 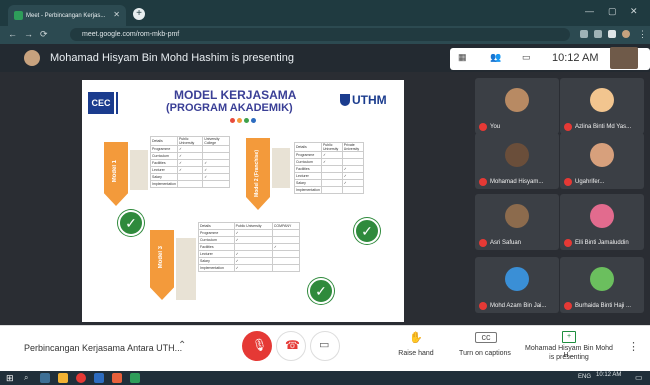 I want to click on participant-name: Asri Safuan, so click(x=506, y=243).